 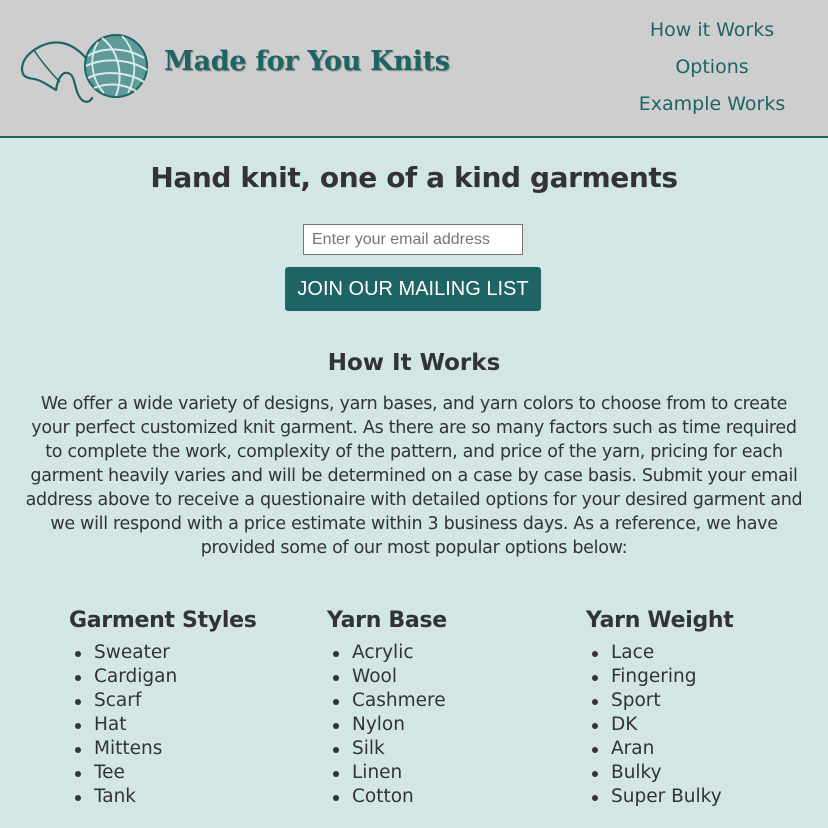 What do you see at coordinates (387, 701) in the screenshot?
I see `list-item: Cashmere` at bounding box center [387, 701].